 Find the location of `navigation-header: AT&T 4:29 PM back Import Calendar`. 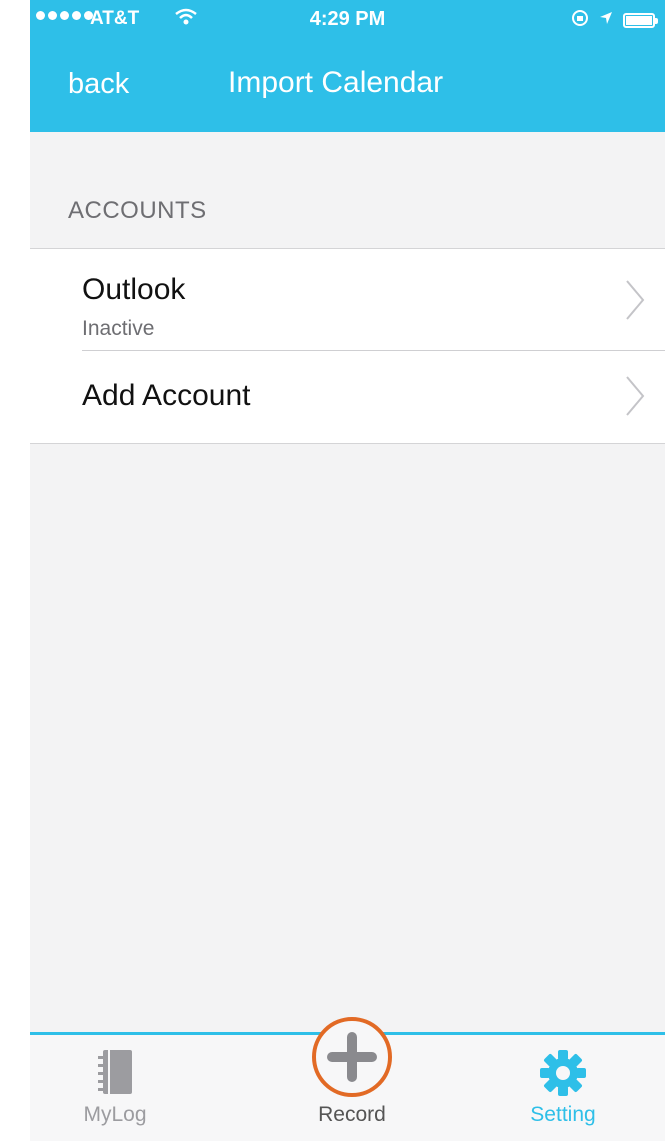

navigation-header: AT&T 4:29 PM back Import Calendar is located at coordinates (347, 66).